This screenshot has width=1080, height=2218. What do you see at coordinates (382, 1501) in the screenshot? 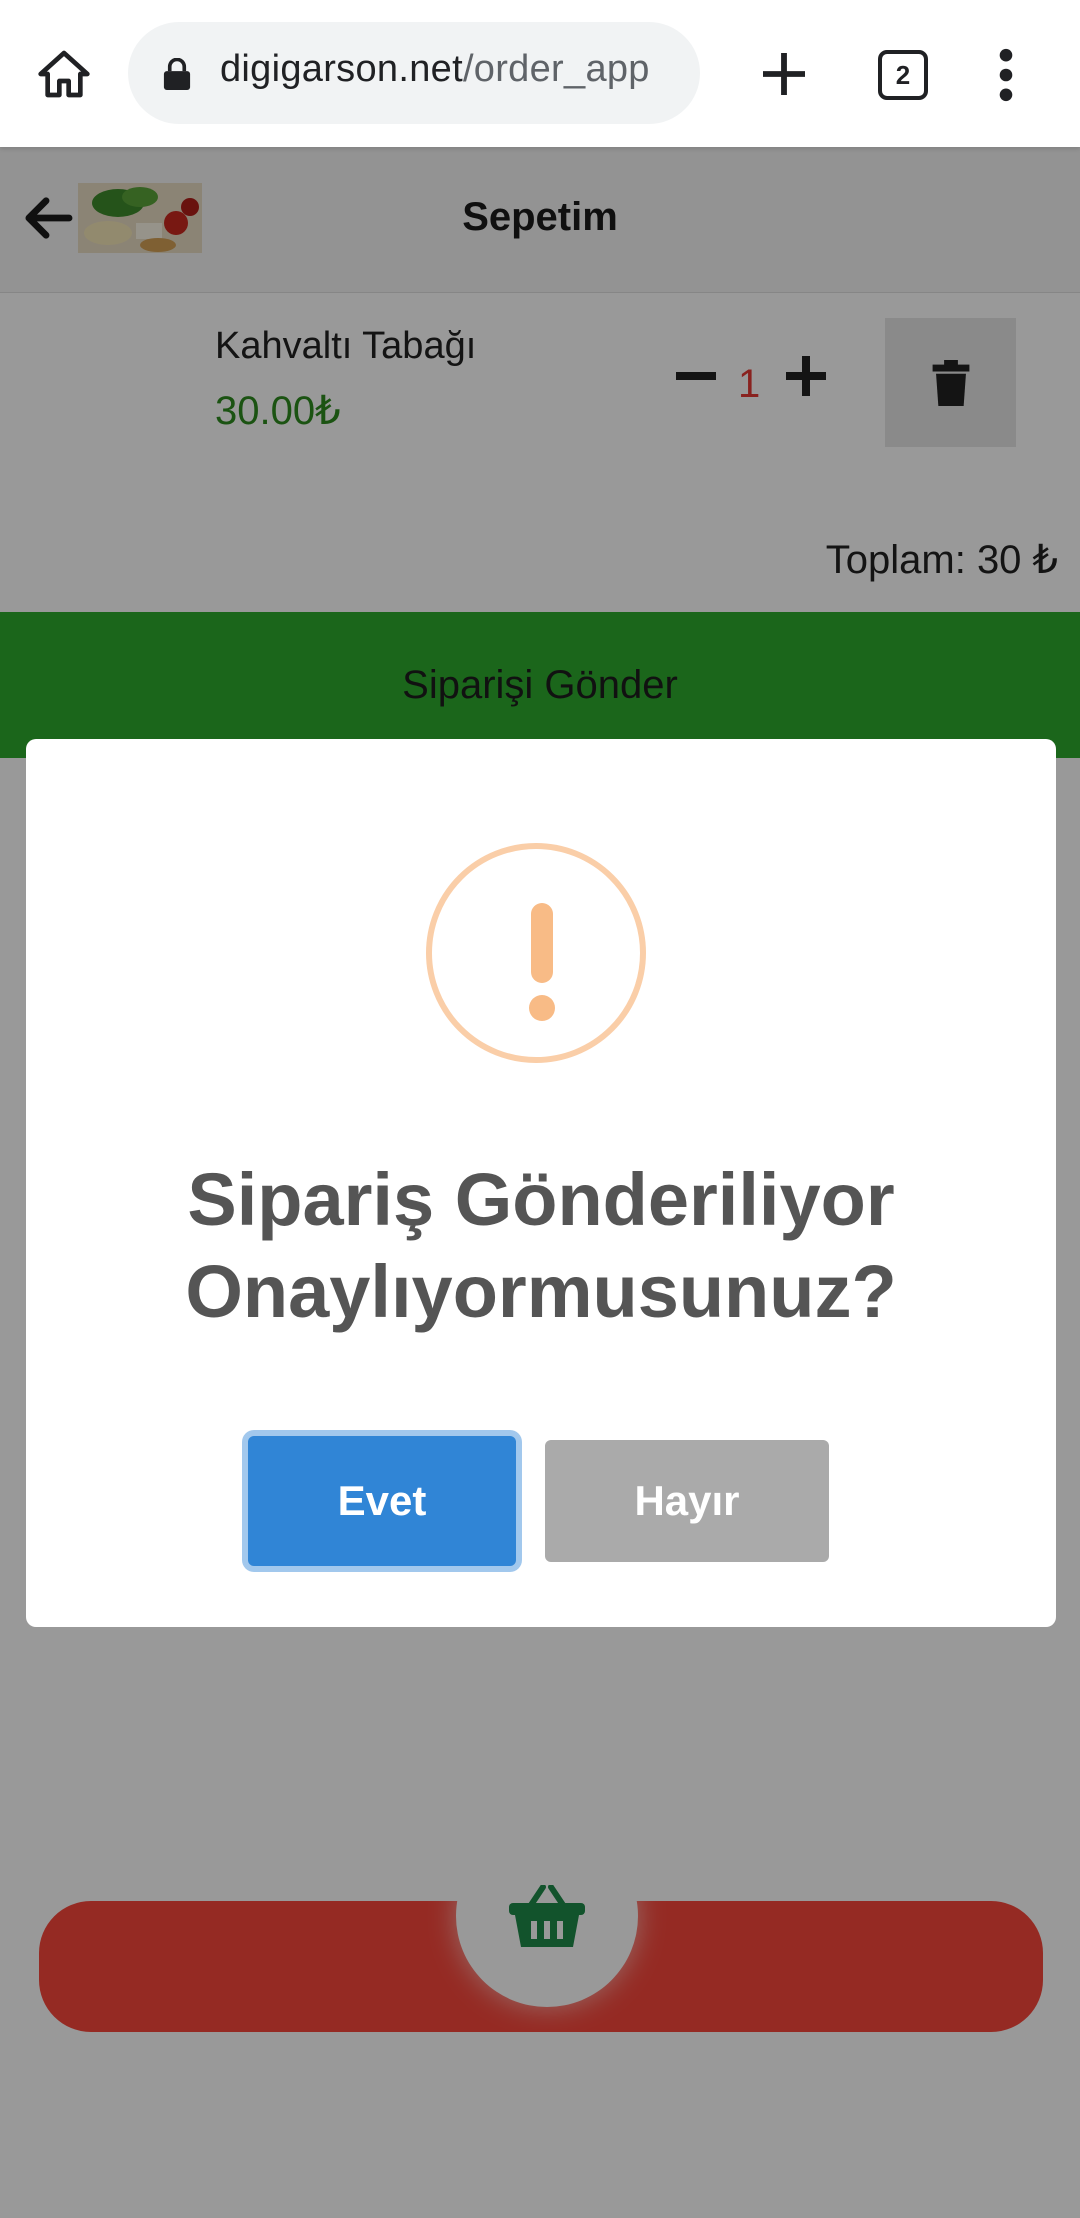
I see `confirm-button: Evet` at bounding box center [382, 1501].